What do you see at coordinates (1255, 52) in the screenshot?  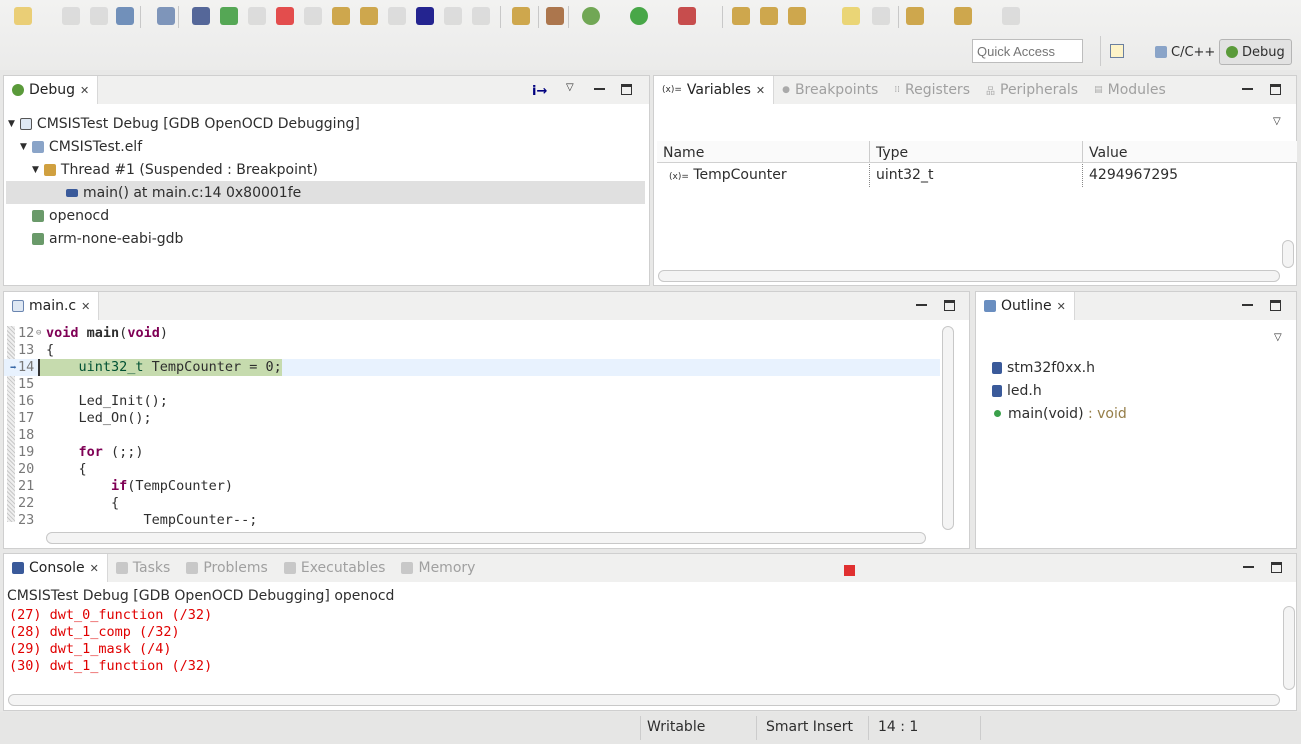 I see `perspective-debug: Debug` at bounding box center [1255, 52].